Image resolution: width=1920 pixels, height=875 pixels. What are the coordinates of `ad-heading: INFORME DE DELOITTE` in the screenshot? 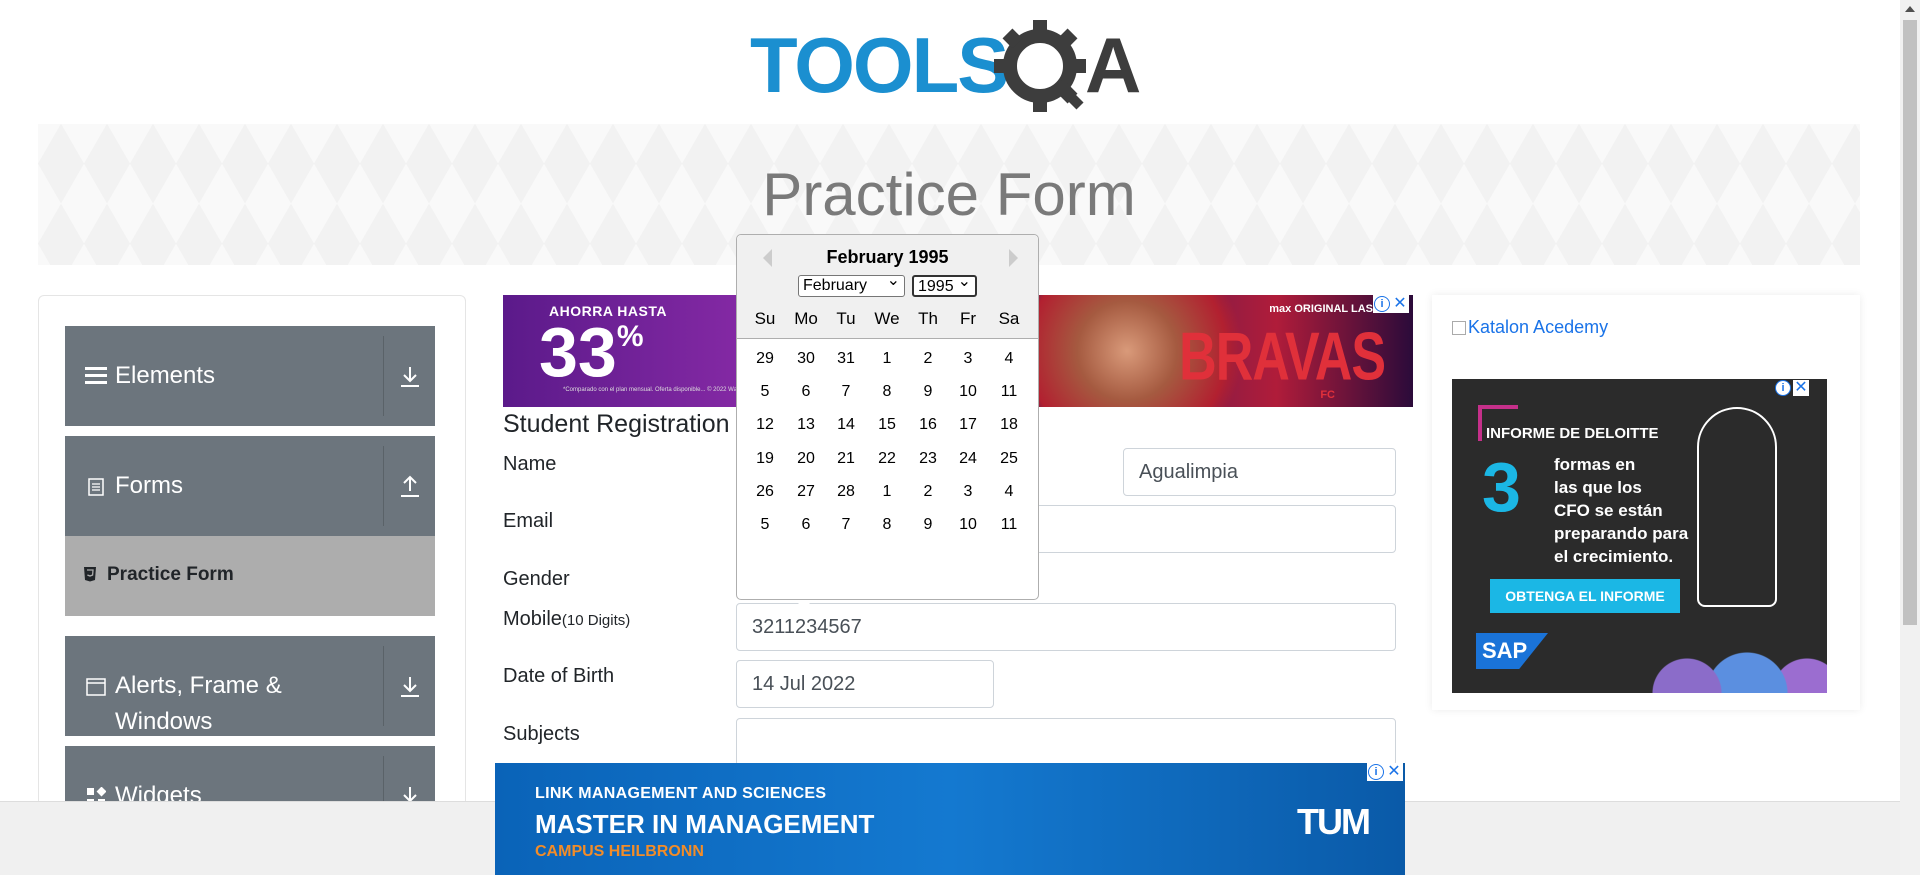 It's located at (1572, 433).